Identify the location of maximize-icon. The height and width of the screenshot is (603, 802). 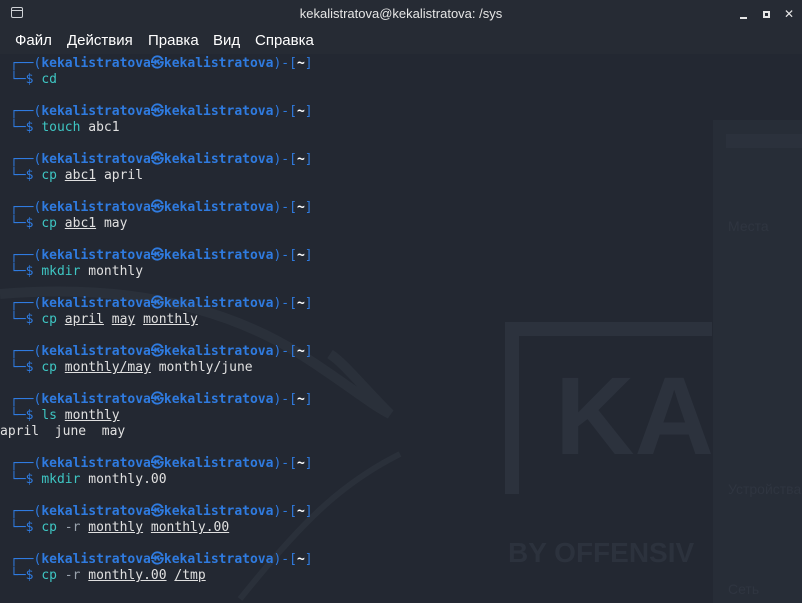
(766, 14).